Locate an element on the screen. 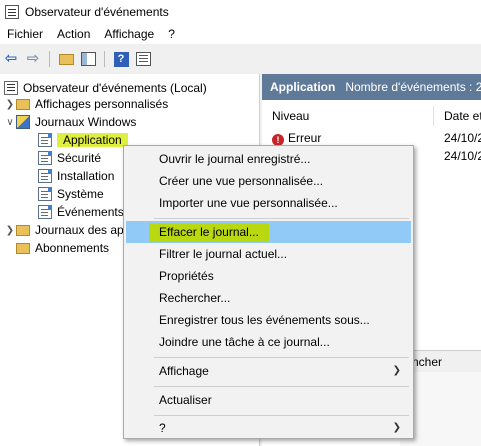  window-title: Observateur d'événements is located at coordinates (97, 12).